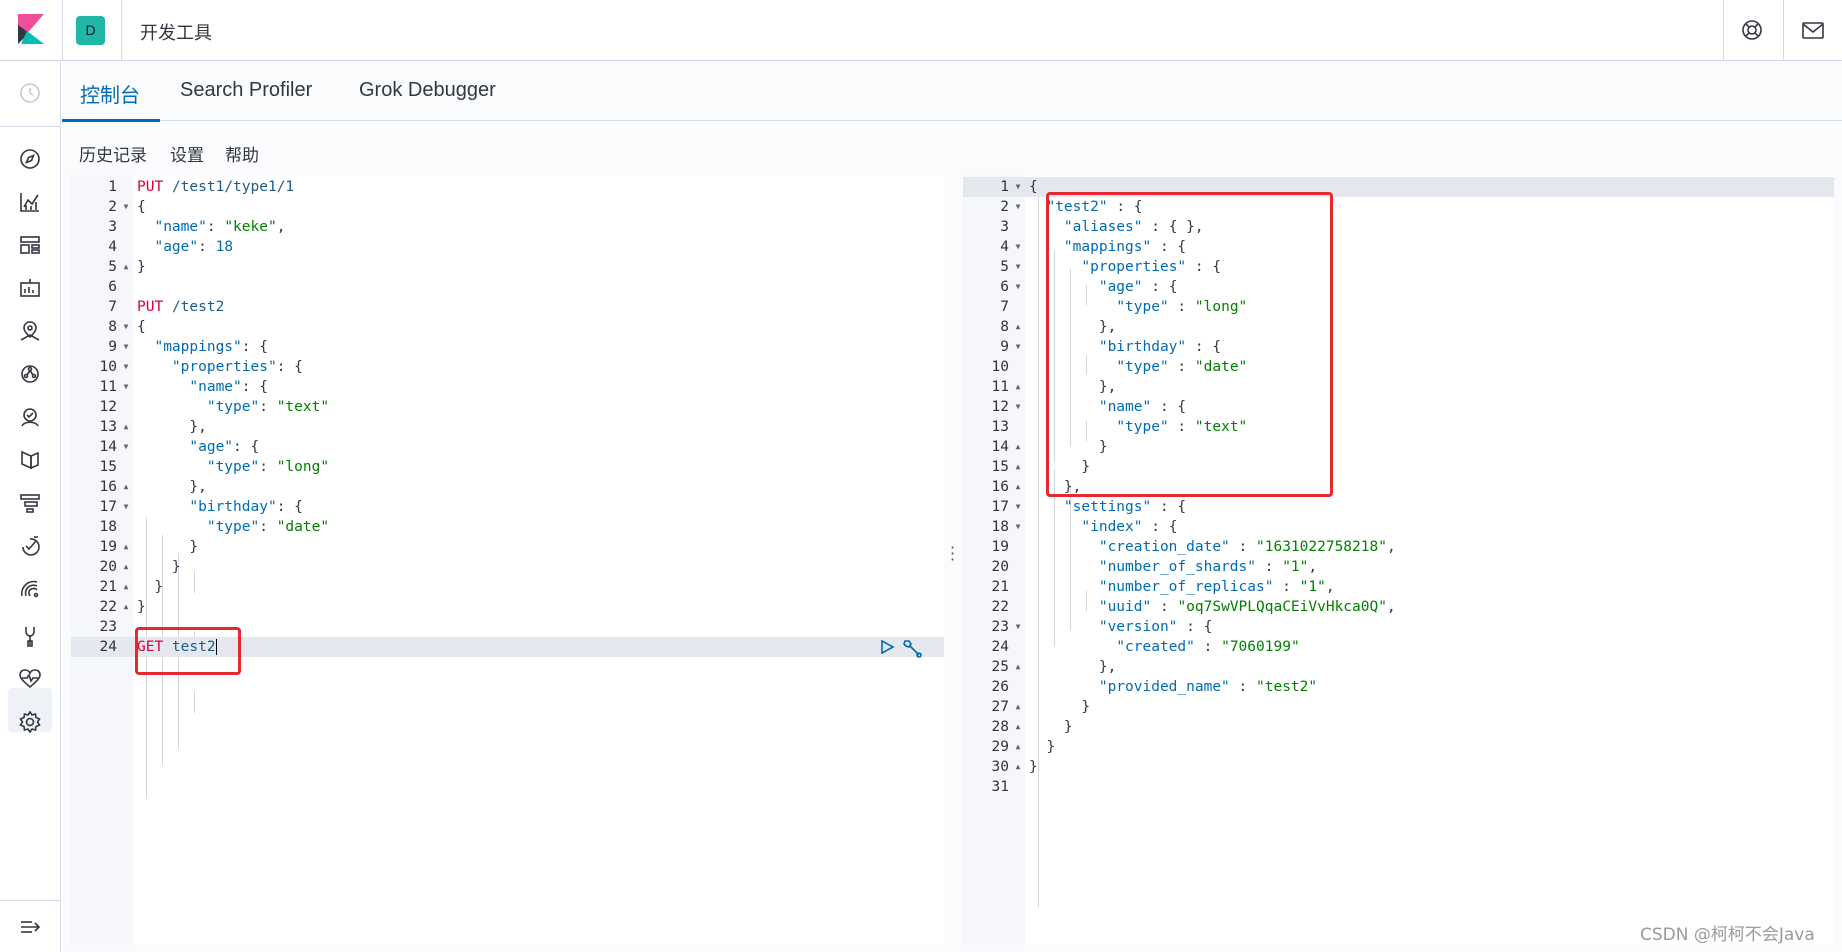 The image size is (1842, 952). Describe the element at coordinates (1041, 467) in the screenshot. I see `code-line: 15 ▲ }` at that location.